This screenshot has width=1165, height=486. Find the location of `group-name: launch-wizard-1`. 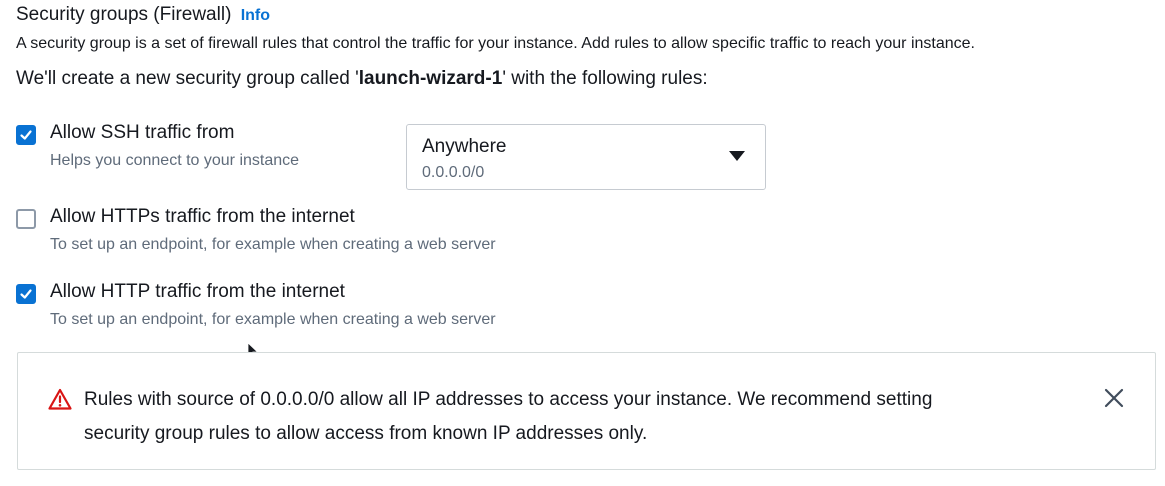

group-name: launch-wizard-1 is located at coordinates (430, 78).